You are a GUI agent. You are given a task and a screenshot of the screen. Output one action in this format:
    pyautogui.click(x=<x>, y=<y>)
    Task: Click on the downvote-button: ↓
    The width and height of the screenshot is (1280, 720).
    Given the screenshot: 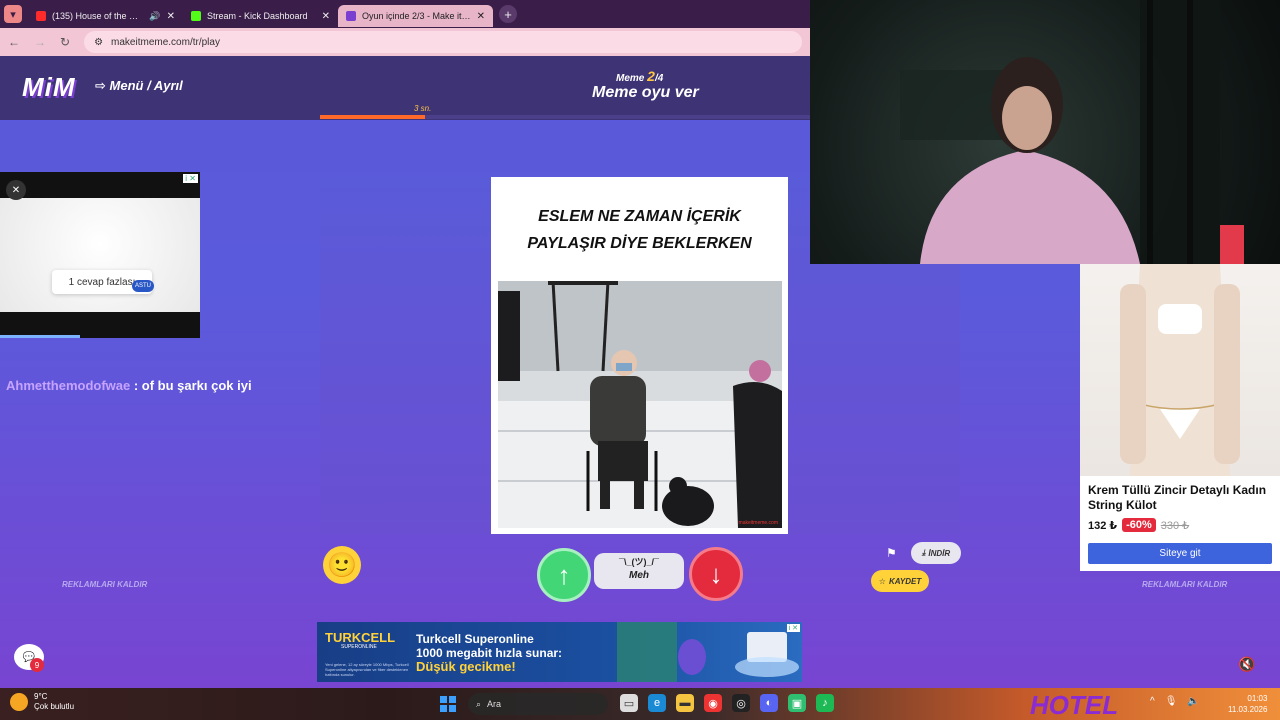 What is the action you would take?
    pyautogui.click(x=716, y=574)
    